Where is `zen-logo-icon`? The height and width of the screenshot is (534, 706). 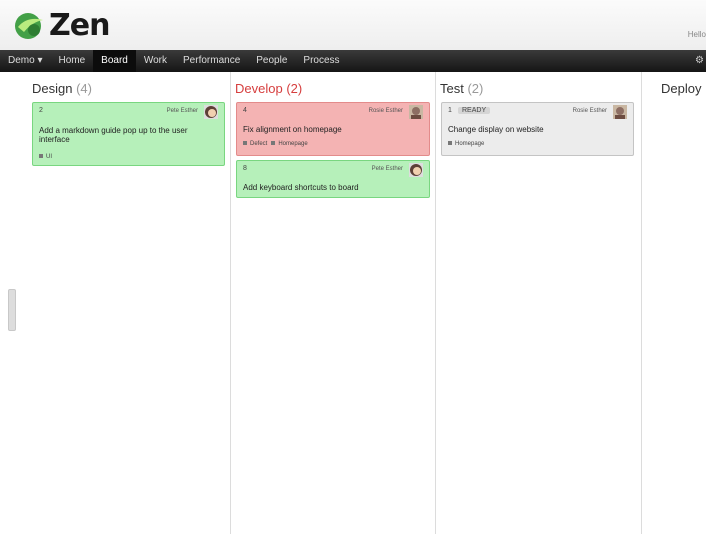
zen-logo-icon is located at coordinates (29, 25).